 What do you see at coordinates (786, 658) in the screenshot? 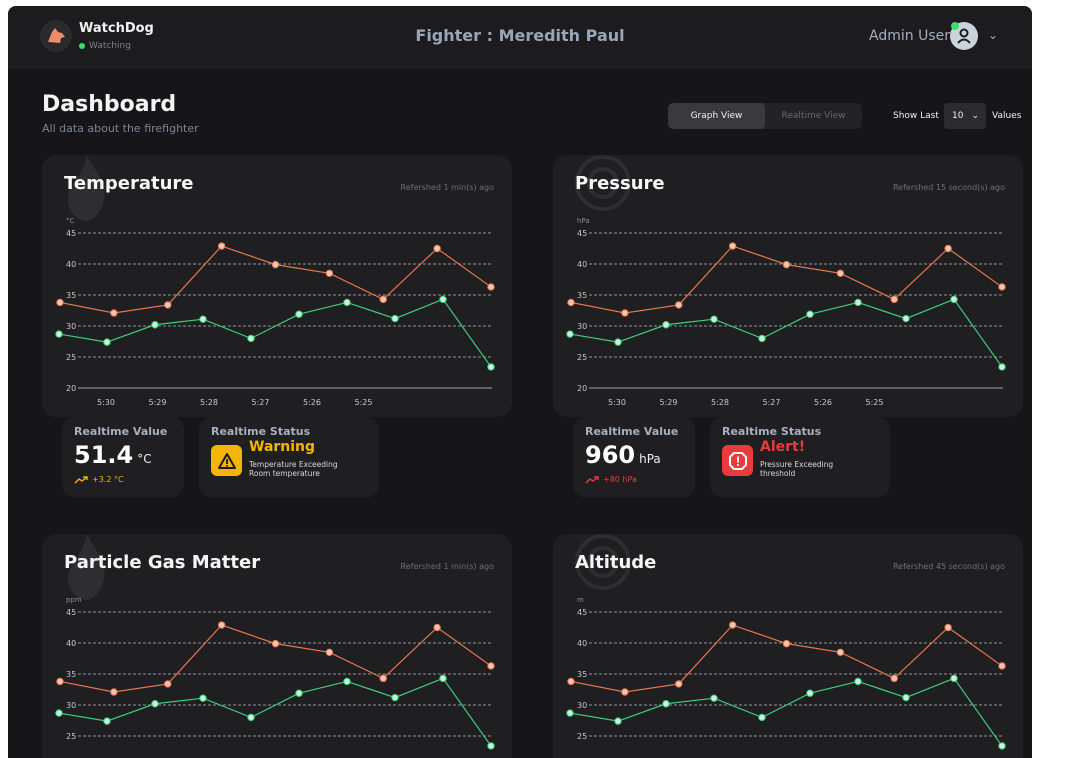
I see `series-line` at bounding box center [786, 658].